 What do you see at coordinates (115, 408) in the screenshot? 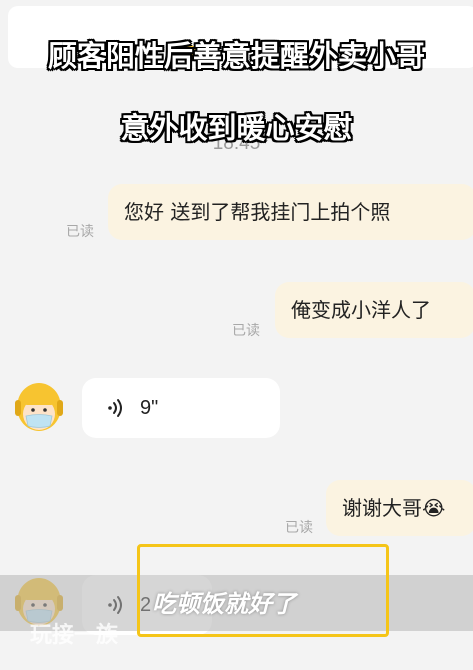
I see `voice-wave-icon` at bounding box center [115, 408].